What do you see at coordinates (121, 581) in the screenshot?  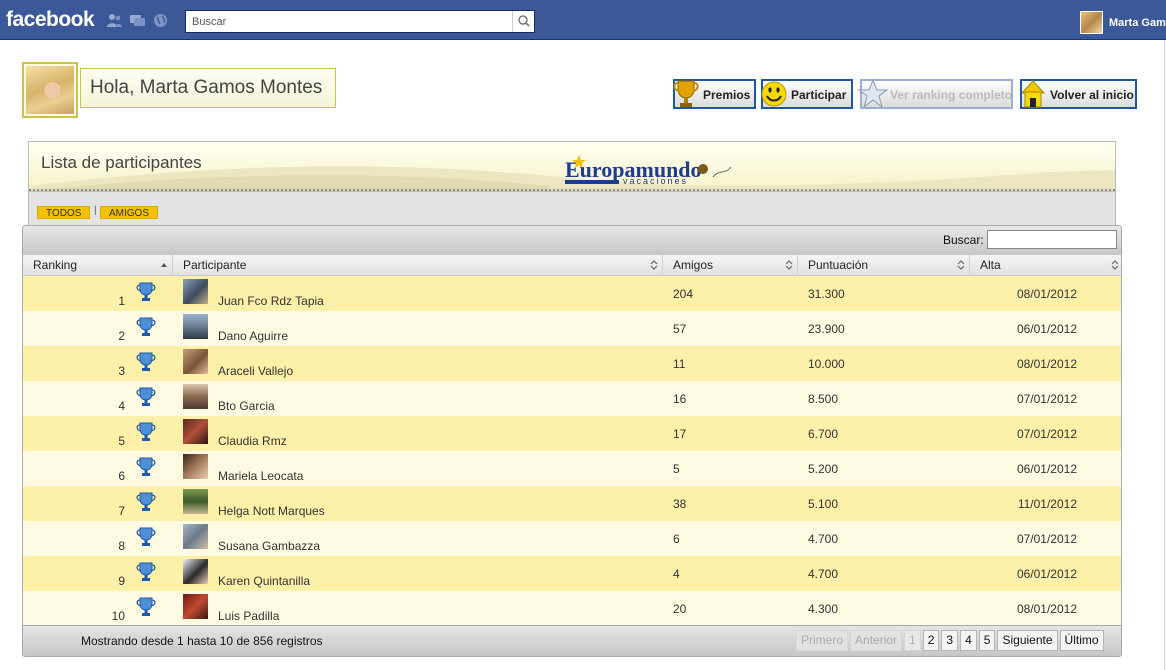 I see `rank-cell: 9` at bounding box center [121, 581].